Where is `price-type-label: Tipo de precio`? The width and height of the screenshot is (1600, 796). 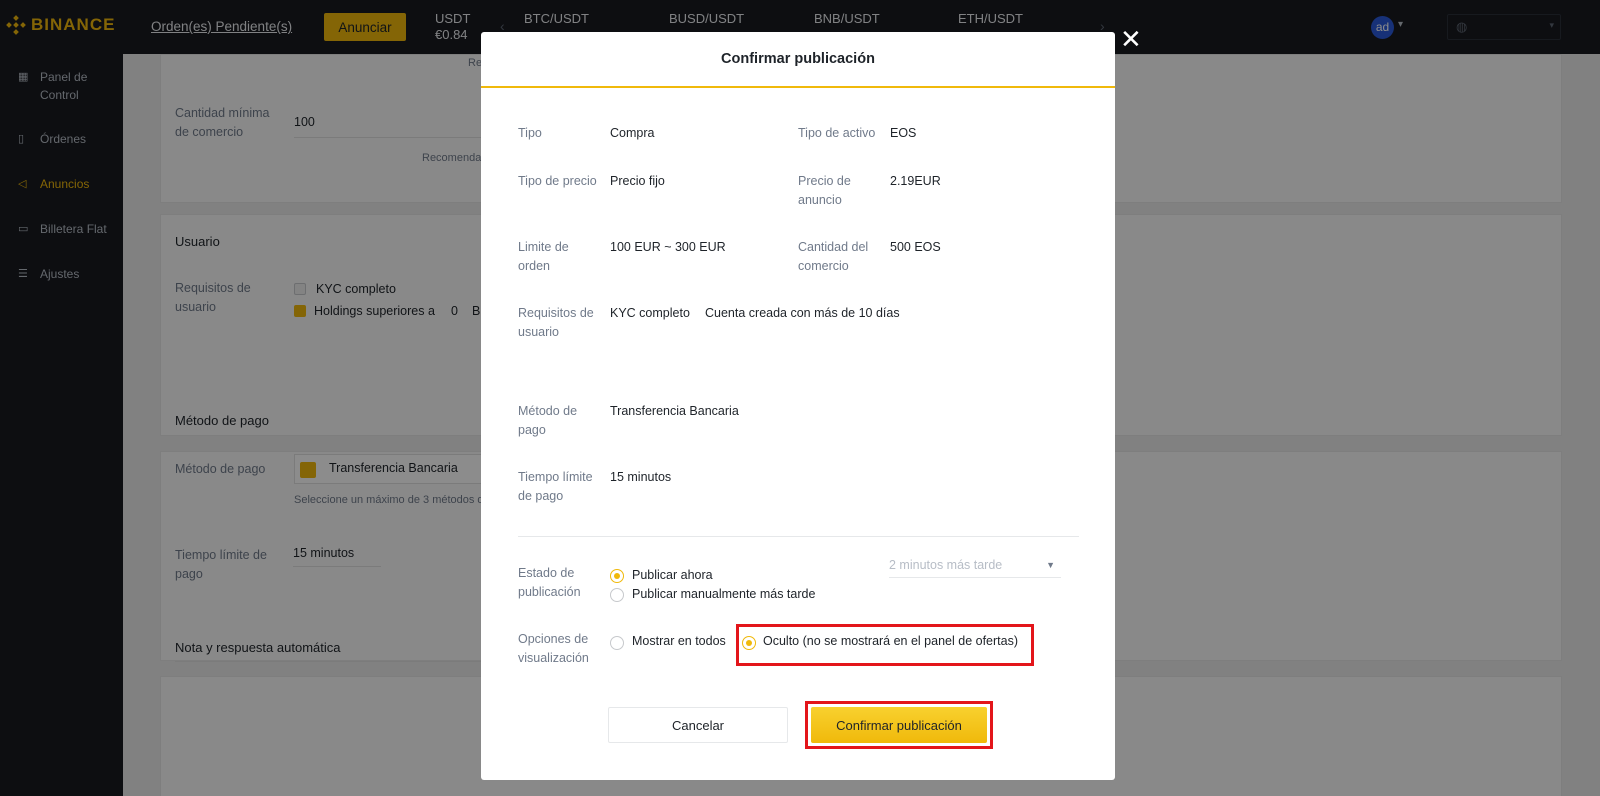
price-type-label: Tipo de precio is located at coordinates (557, 181).